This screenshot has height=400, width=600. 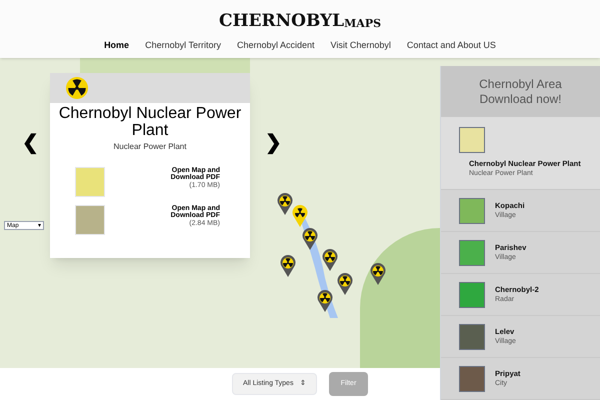 What do you see at coordinates (150, 147) in the screenshot?
I see `popup-subtitle: Nuclear Power Plant` at bounding box center [150, 147].